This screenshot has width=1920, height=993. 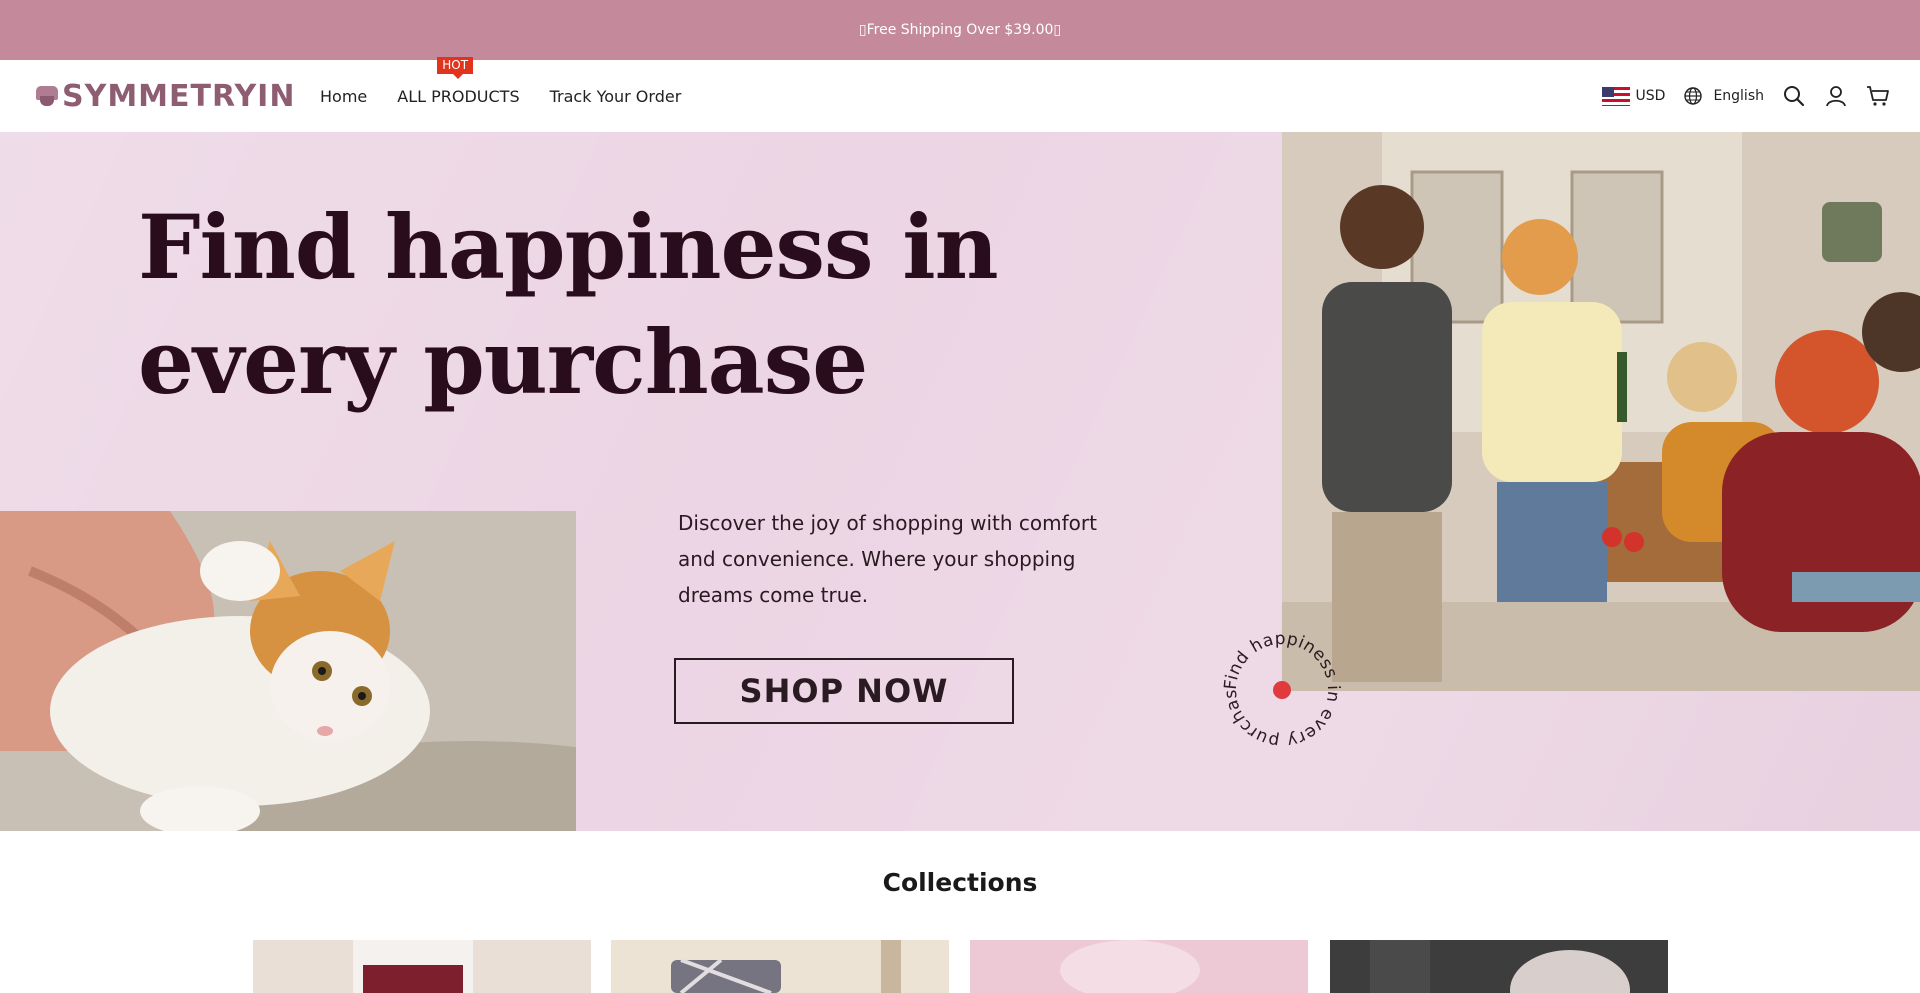 I want to click on search-icon, so click(x=1794, y=96).